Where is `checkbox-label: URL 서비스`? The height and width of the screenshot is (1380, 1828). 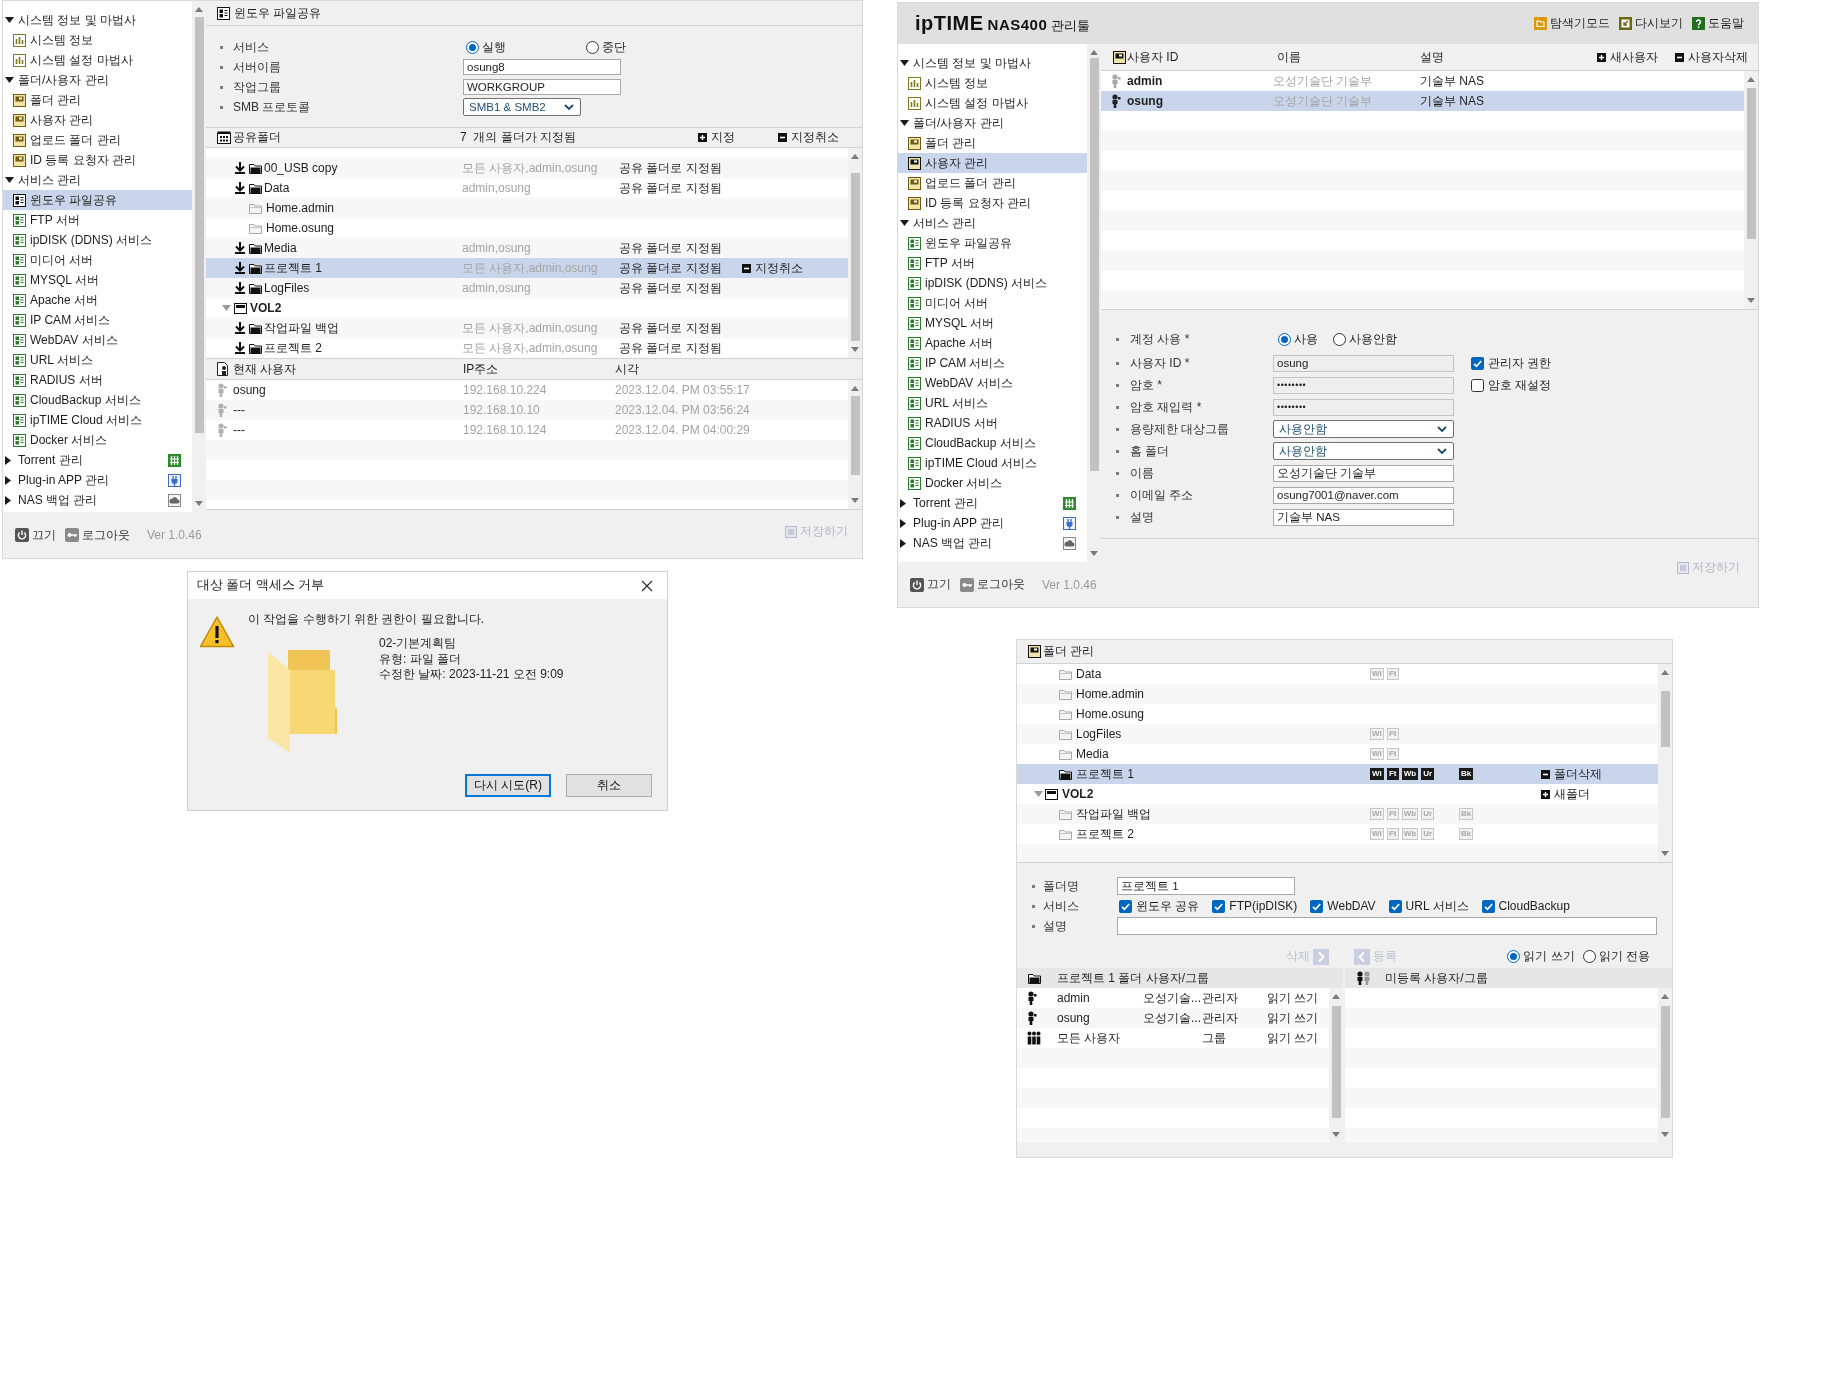
checkbox-label: URL 서비스 is located at coordinates (1437, 906).